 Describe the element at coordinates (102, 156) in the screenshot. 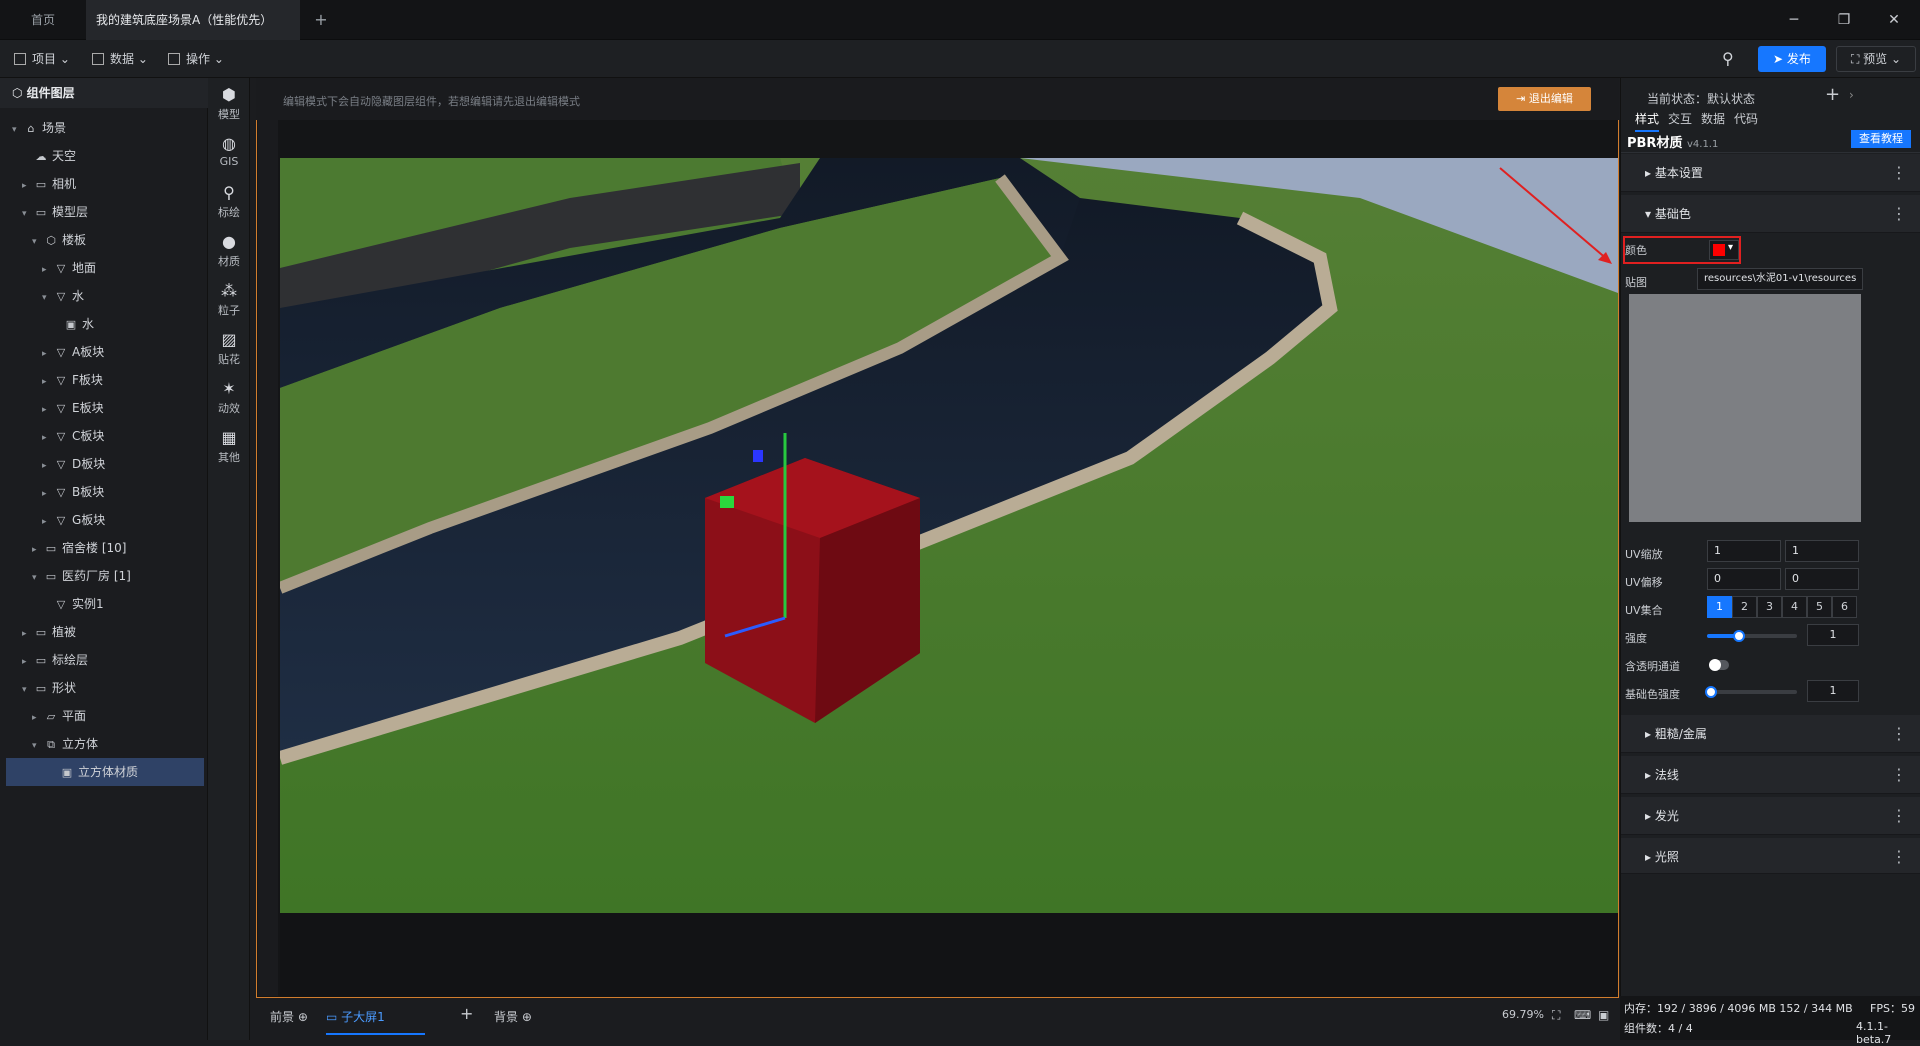

I see `tree-item: ☁ 天空` at that location.